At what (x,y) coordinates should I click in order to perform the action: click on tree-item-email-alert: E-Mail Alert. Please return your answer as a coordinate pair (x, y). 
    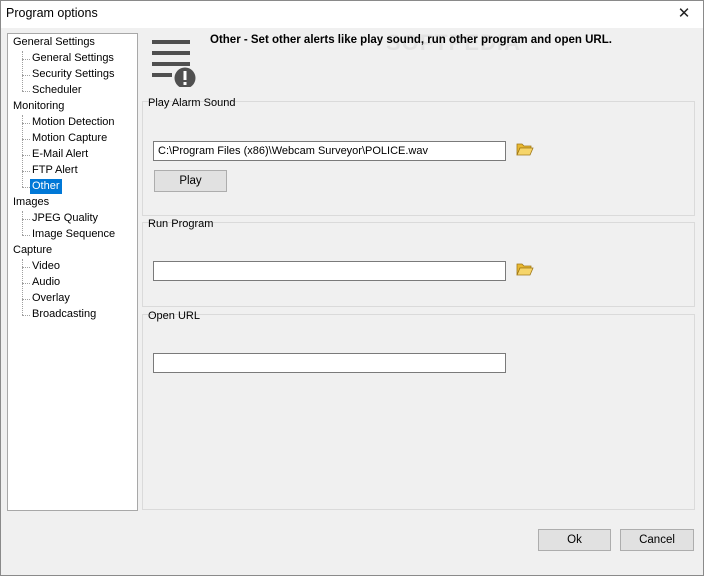
    Looking at the image, I should click on (60, 154).